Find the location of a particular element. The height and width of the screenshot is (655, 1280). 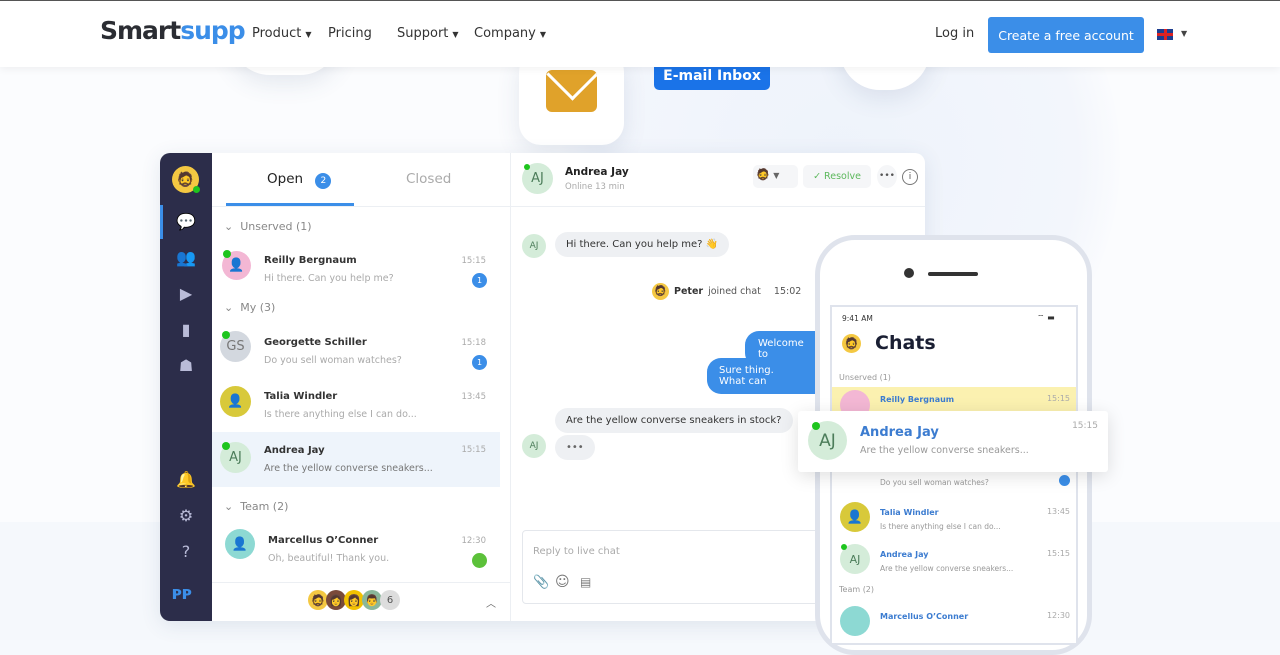

wave-emoji: 👋 is located at coordinates (712, 244).